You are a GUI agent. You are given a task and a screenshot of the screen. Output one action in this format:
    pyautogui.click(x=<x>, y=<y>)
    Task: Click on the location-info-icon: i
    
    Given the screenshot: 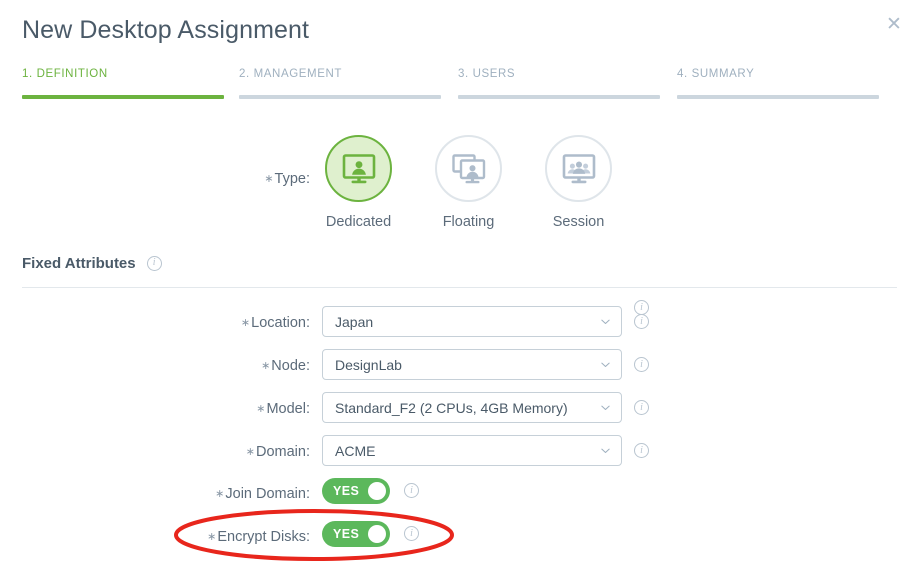 What is the action you would take?
    pyautogui.click(x=641, y=321)
    